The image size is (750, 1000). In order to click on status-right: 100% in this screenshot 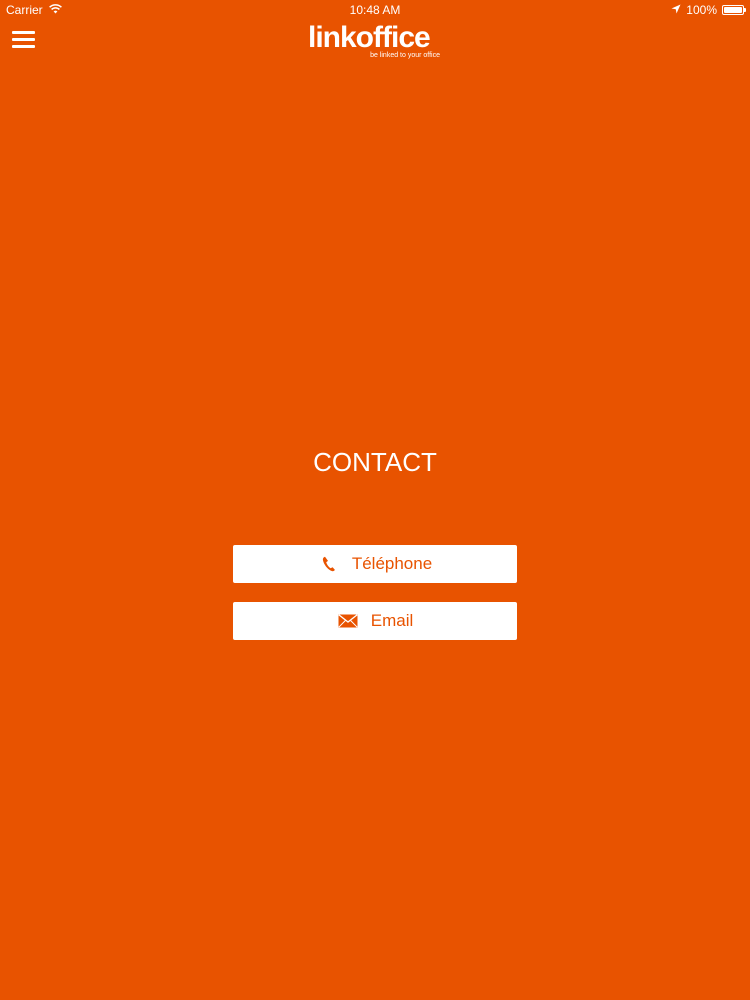, I will do `click(708, 10)`.